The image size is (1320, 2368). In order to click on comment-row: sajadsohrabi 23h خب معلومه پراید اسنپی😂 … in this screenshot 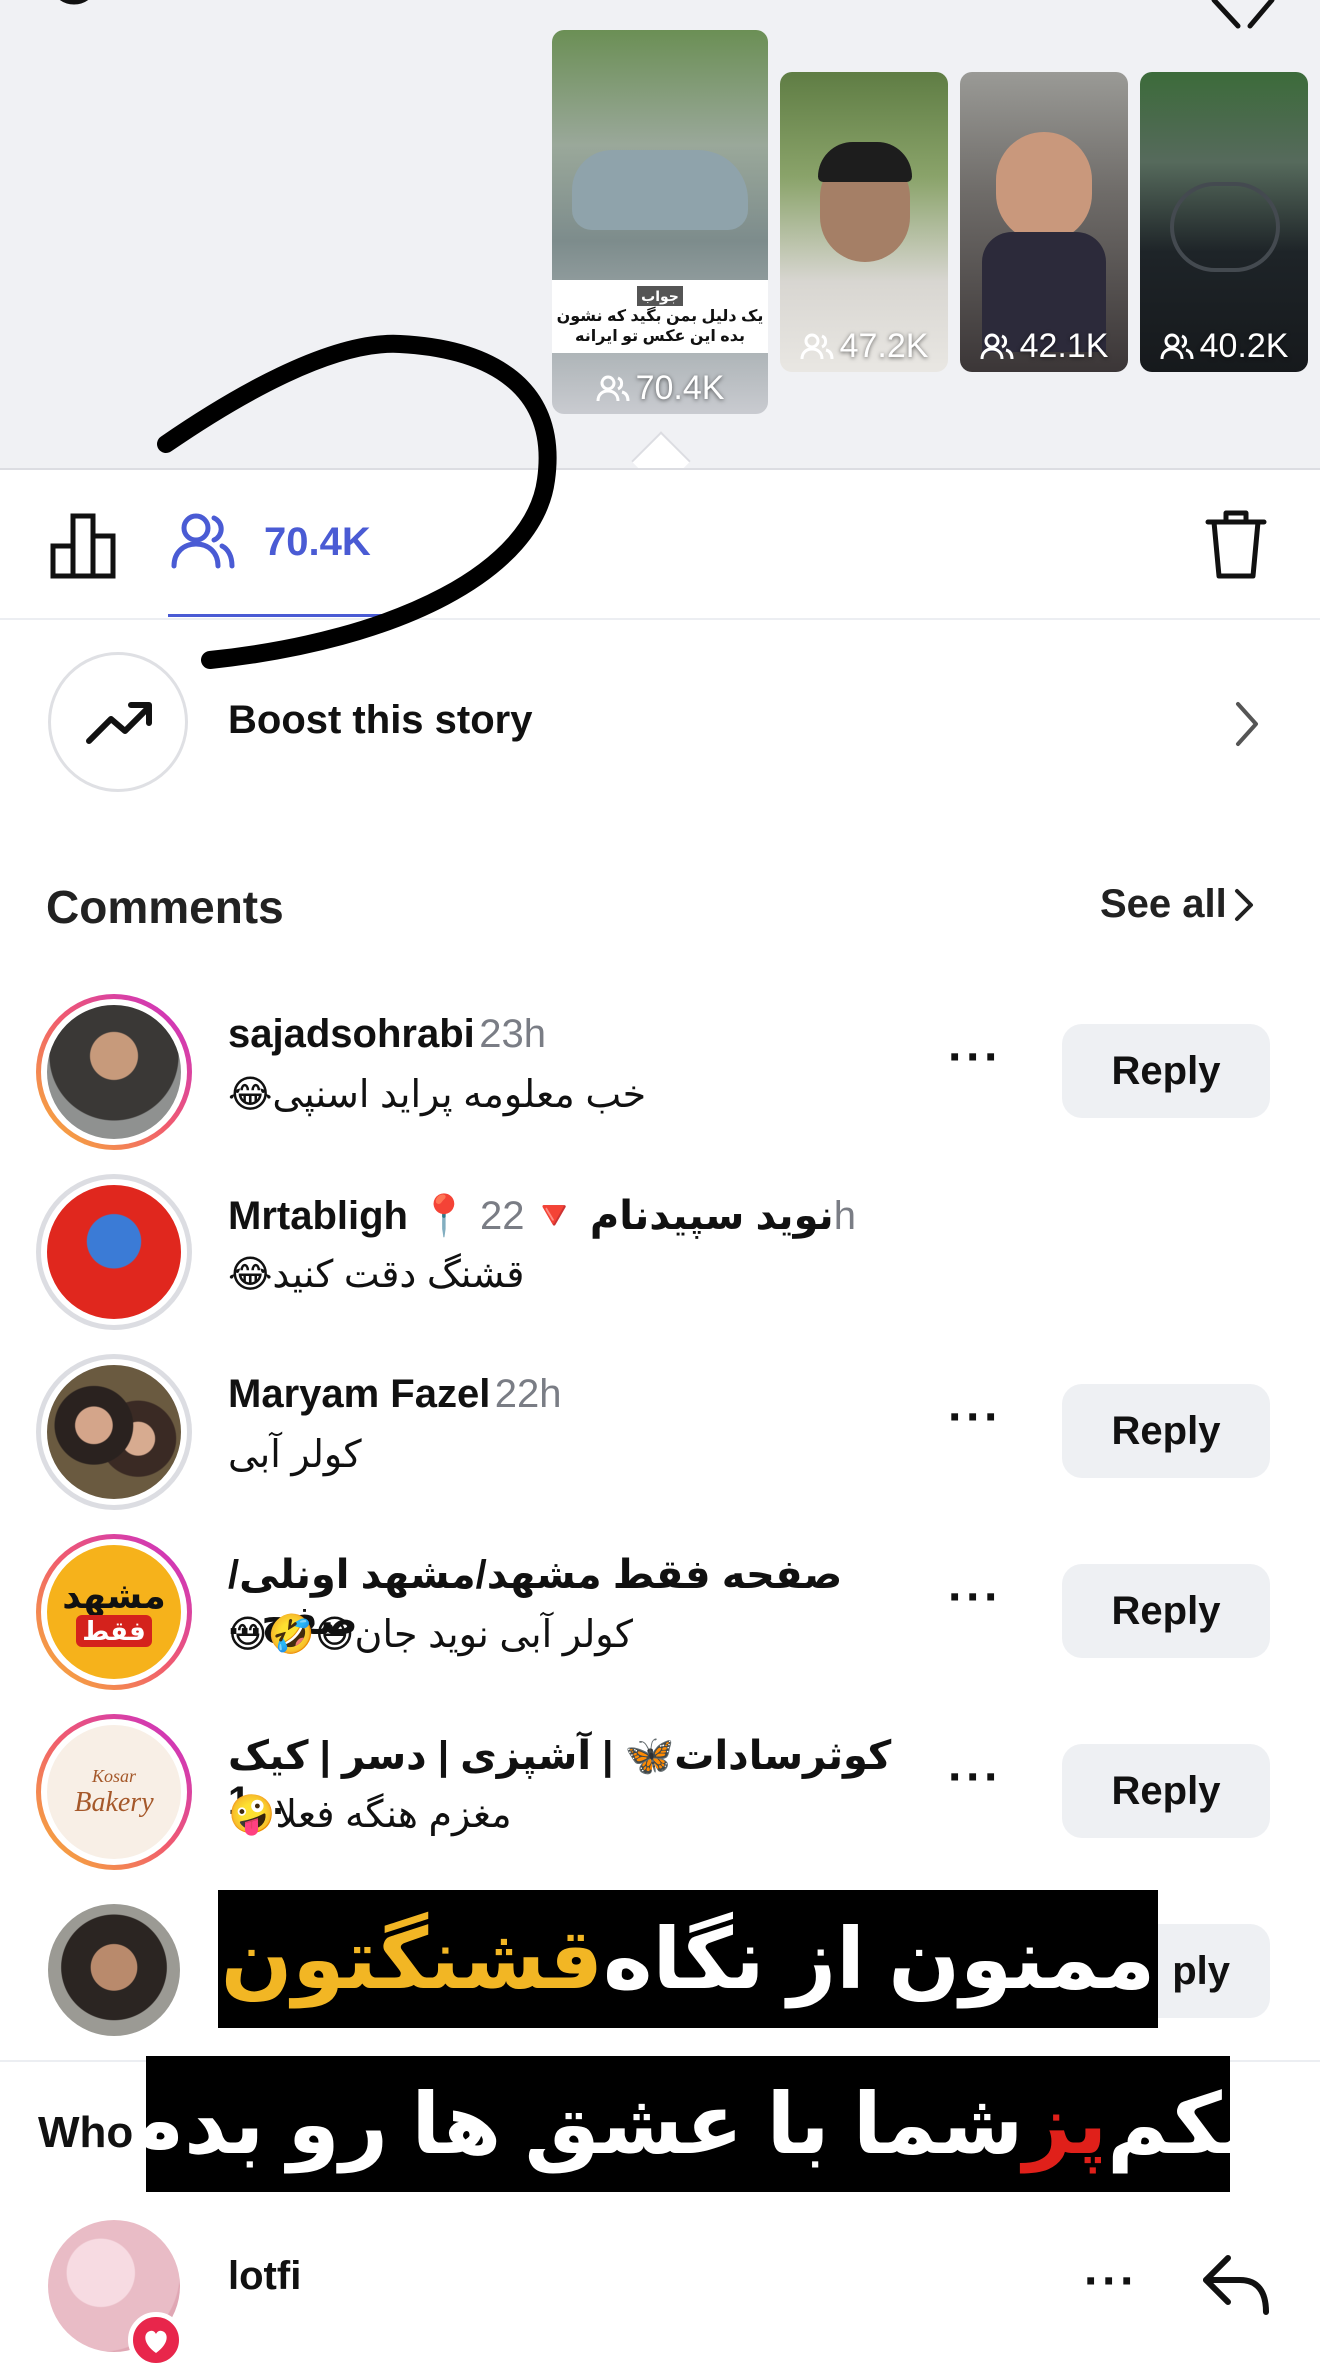, I will do `click(660, 1072)`.